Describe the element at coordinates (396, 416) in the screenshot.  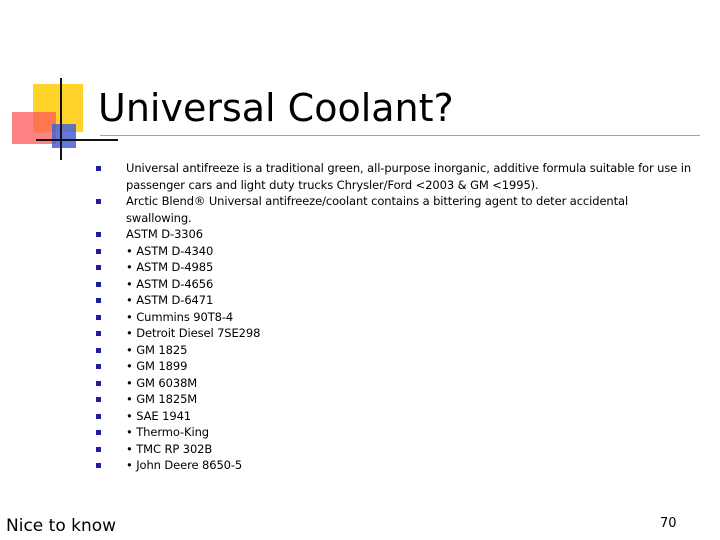
I see `bullet-item: • SAE 1941` at that location.